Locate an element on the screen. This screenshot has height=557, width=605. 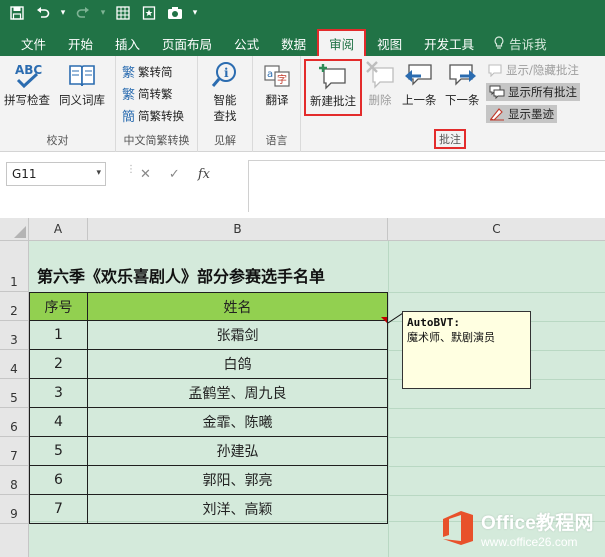
tab-data: 数据 is located at coordinates (293, 43).